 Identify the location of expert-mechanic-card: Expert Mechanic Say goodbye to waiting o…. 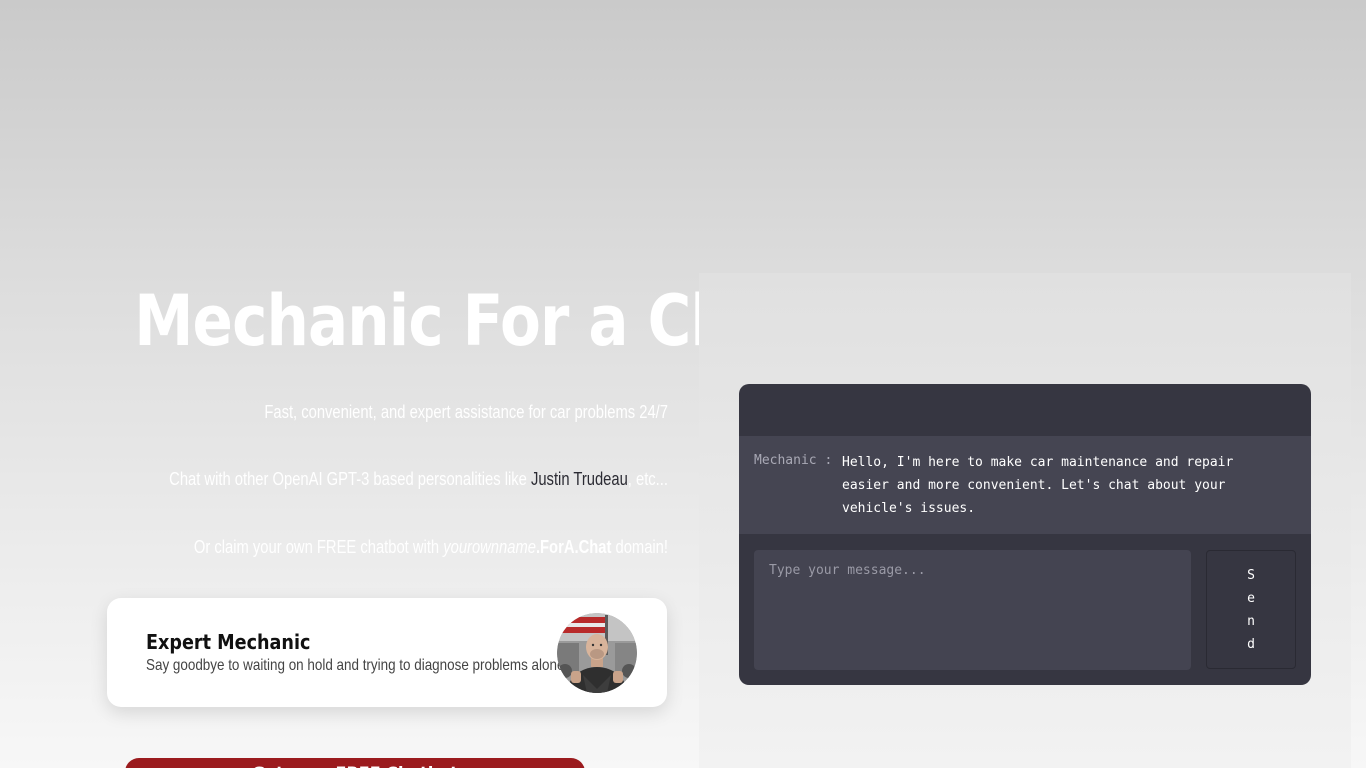
(387, 652).